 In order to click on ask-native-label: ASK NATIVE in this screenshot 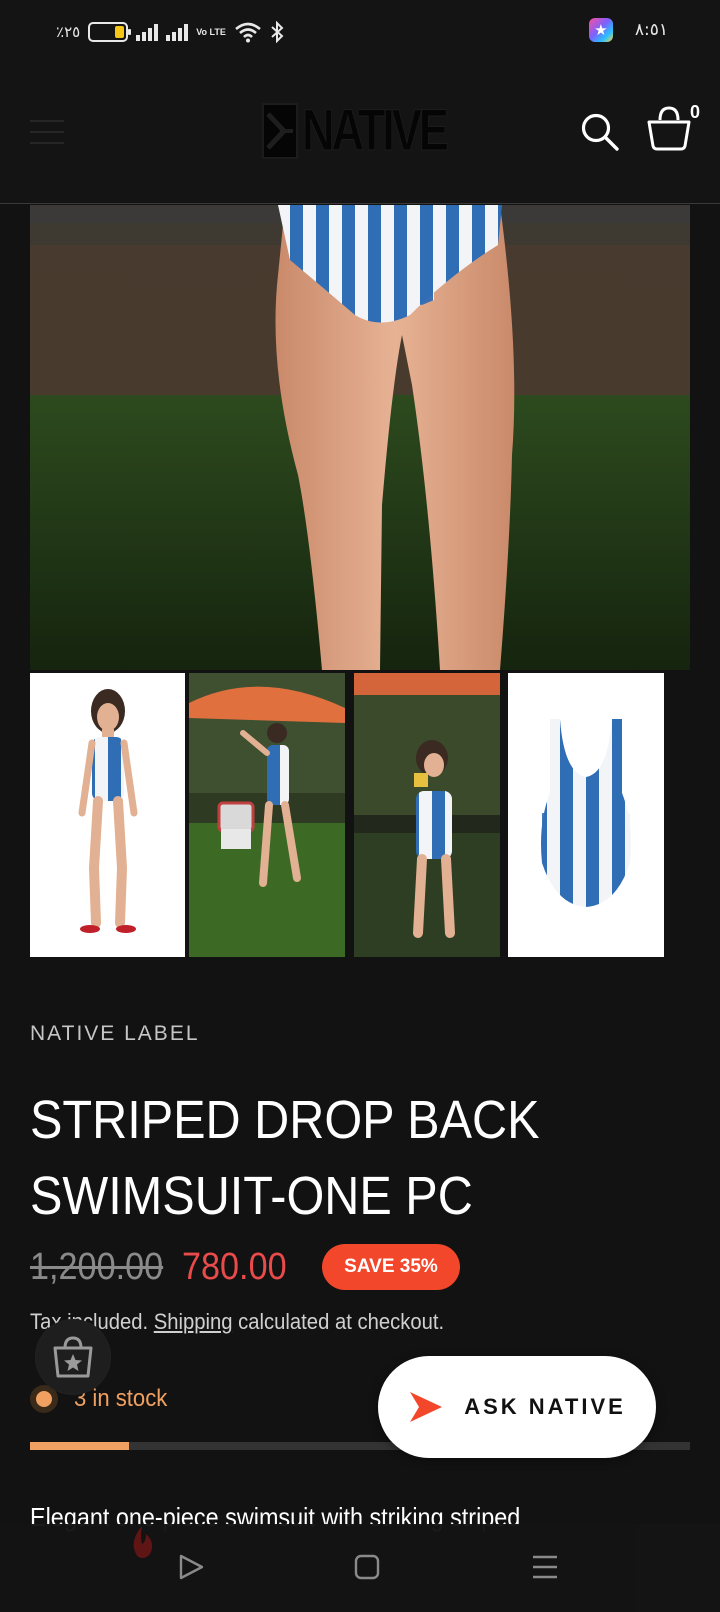, I will do `click(545, 1406)`.